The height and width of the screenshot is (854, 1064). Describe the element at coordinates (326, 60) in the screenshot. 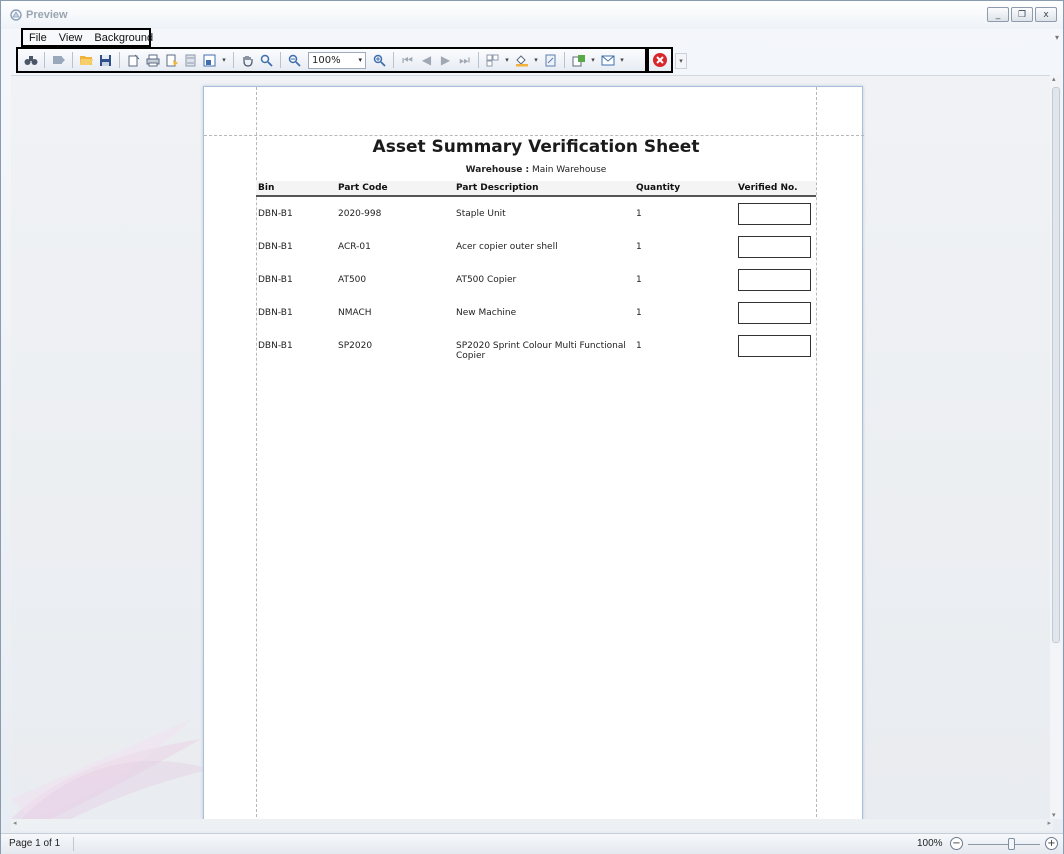

I see `zoom-select-value: 100%` at that location.